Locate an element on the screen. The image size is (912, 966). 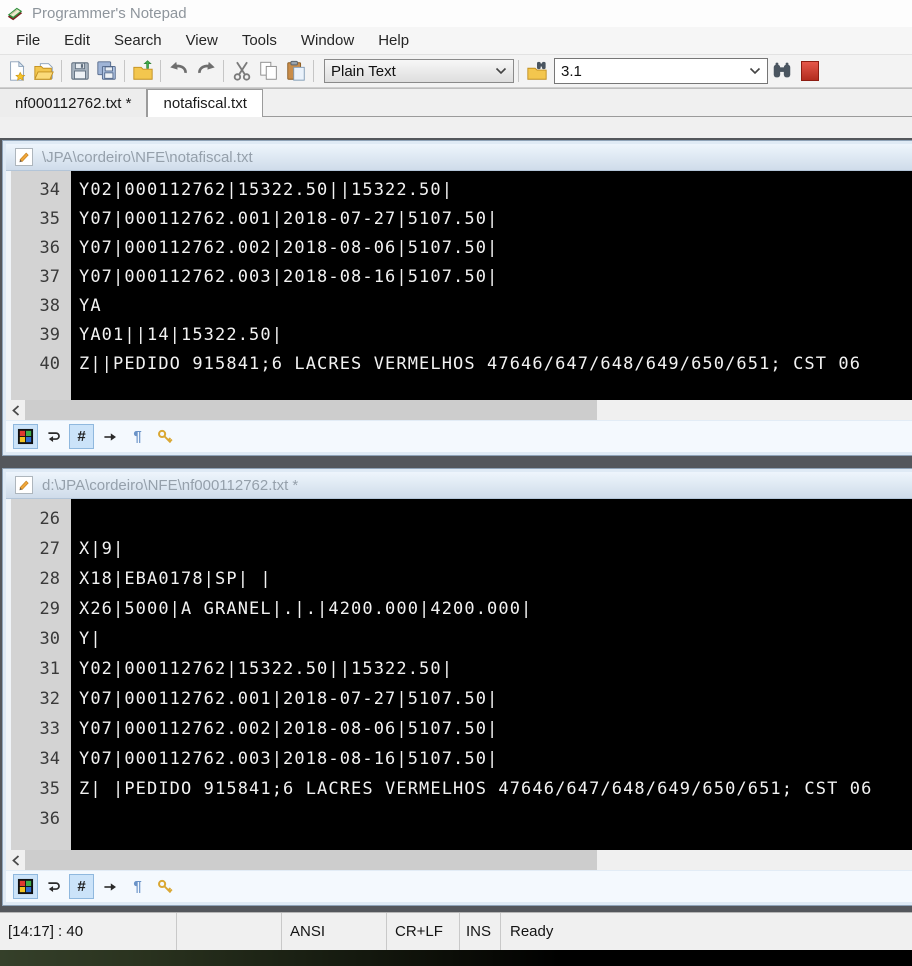
caret-position: [14:17] : 40 is located at coordinates (88, 931).